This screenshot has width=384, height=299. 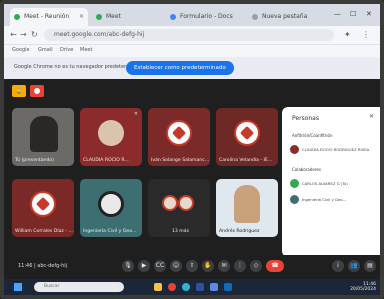 I want to click on window-close-icon: ✕, so click(x=369, y=14).